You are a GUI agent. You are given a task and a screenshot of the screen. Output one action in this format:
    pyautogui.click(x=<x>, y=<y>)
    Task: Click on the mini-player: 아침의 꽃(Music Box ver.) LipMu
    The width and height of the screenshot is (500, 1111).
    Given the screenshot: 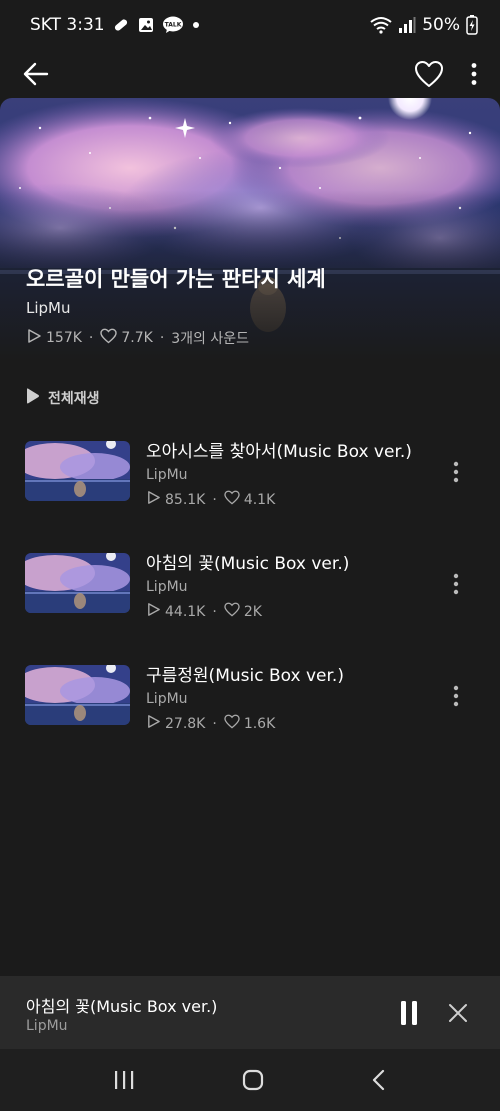 What is the action you would take?
    pyautogui.click(x=250, y=1012)
    